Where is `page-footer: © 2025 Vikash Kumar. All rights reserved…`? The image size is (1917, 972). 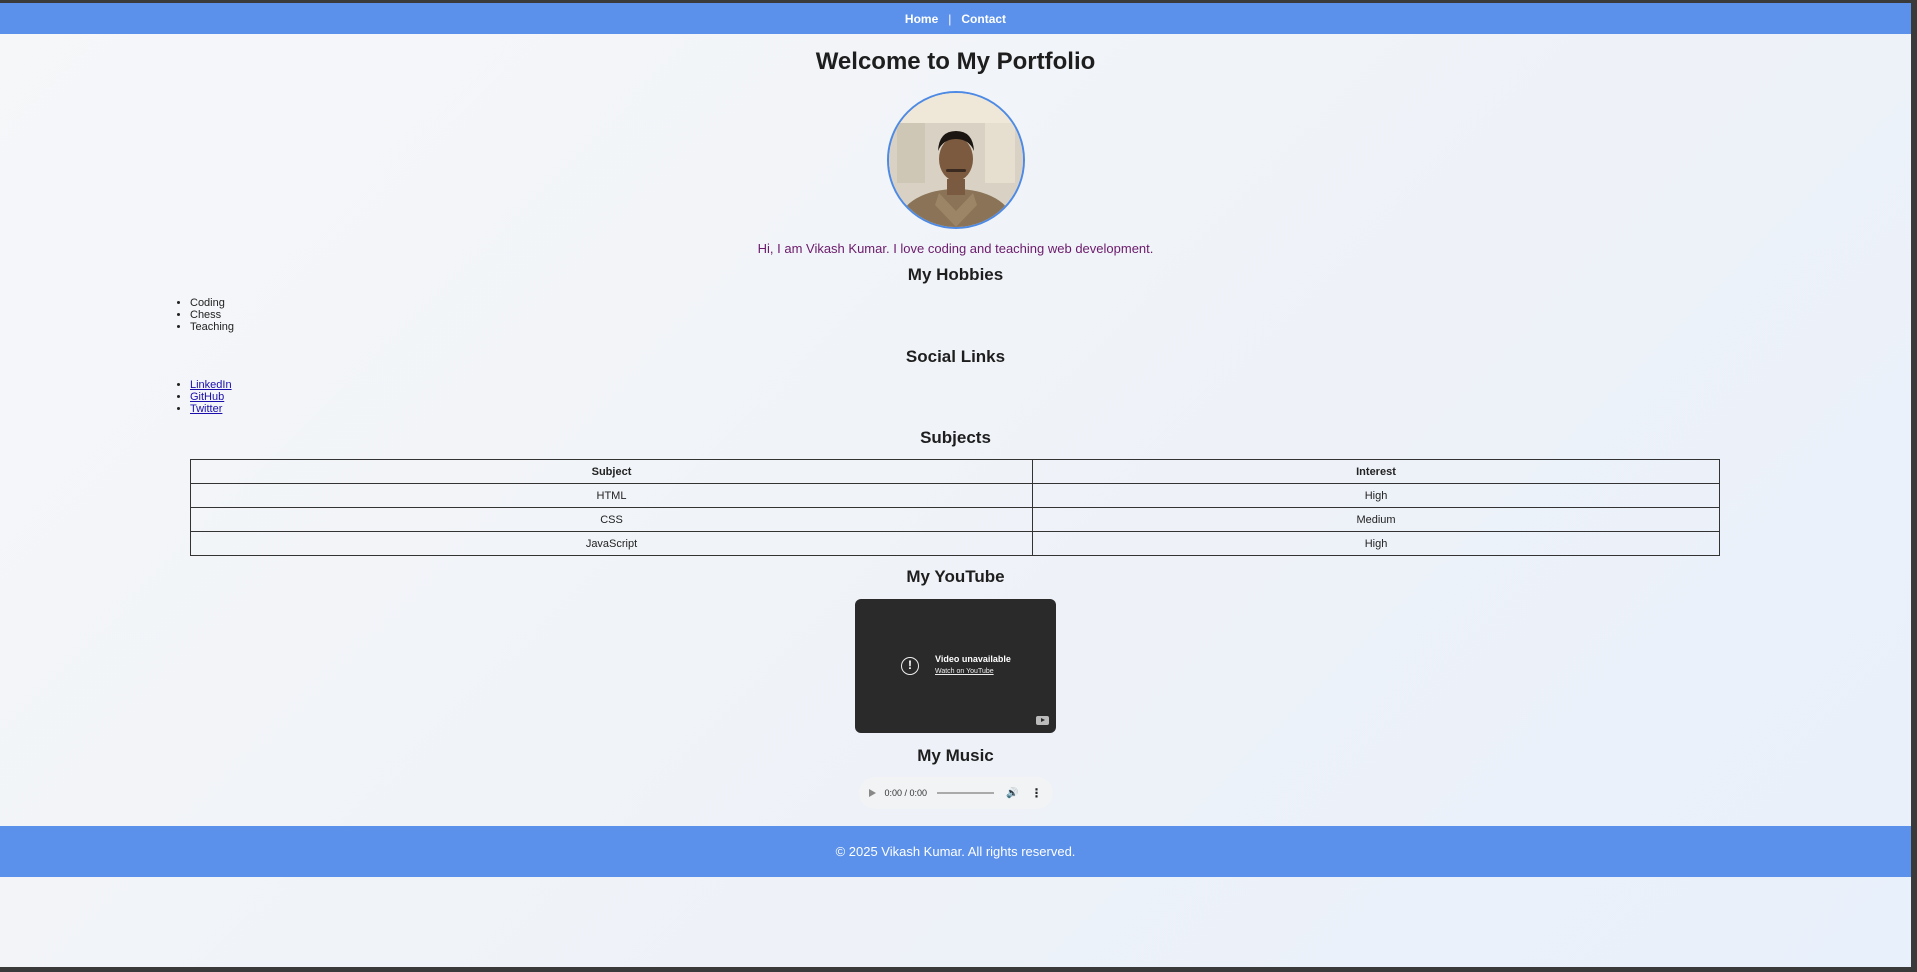
page-footer: © 2025 Vikash Kumar. All rights reserved… is located at coordinates (955, 851).